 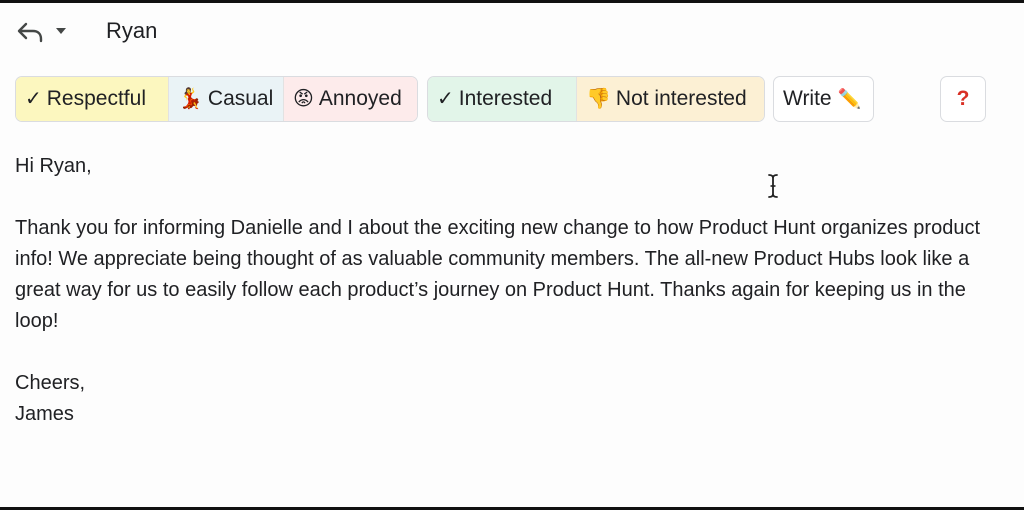 What do you see at coordinates (849, 99) in the screenshot?
I see `pencil-icon: ✏️` at bounding box center [849, 99].